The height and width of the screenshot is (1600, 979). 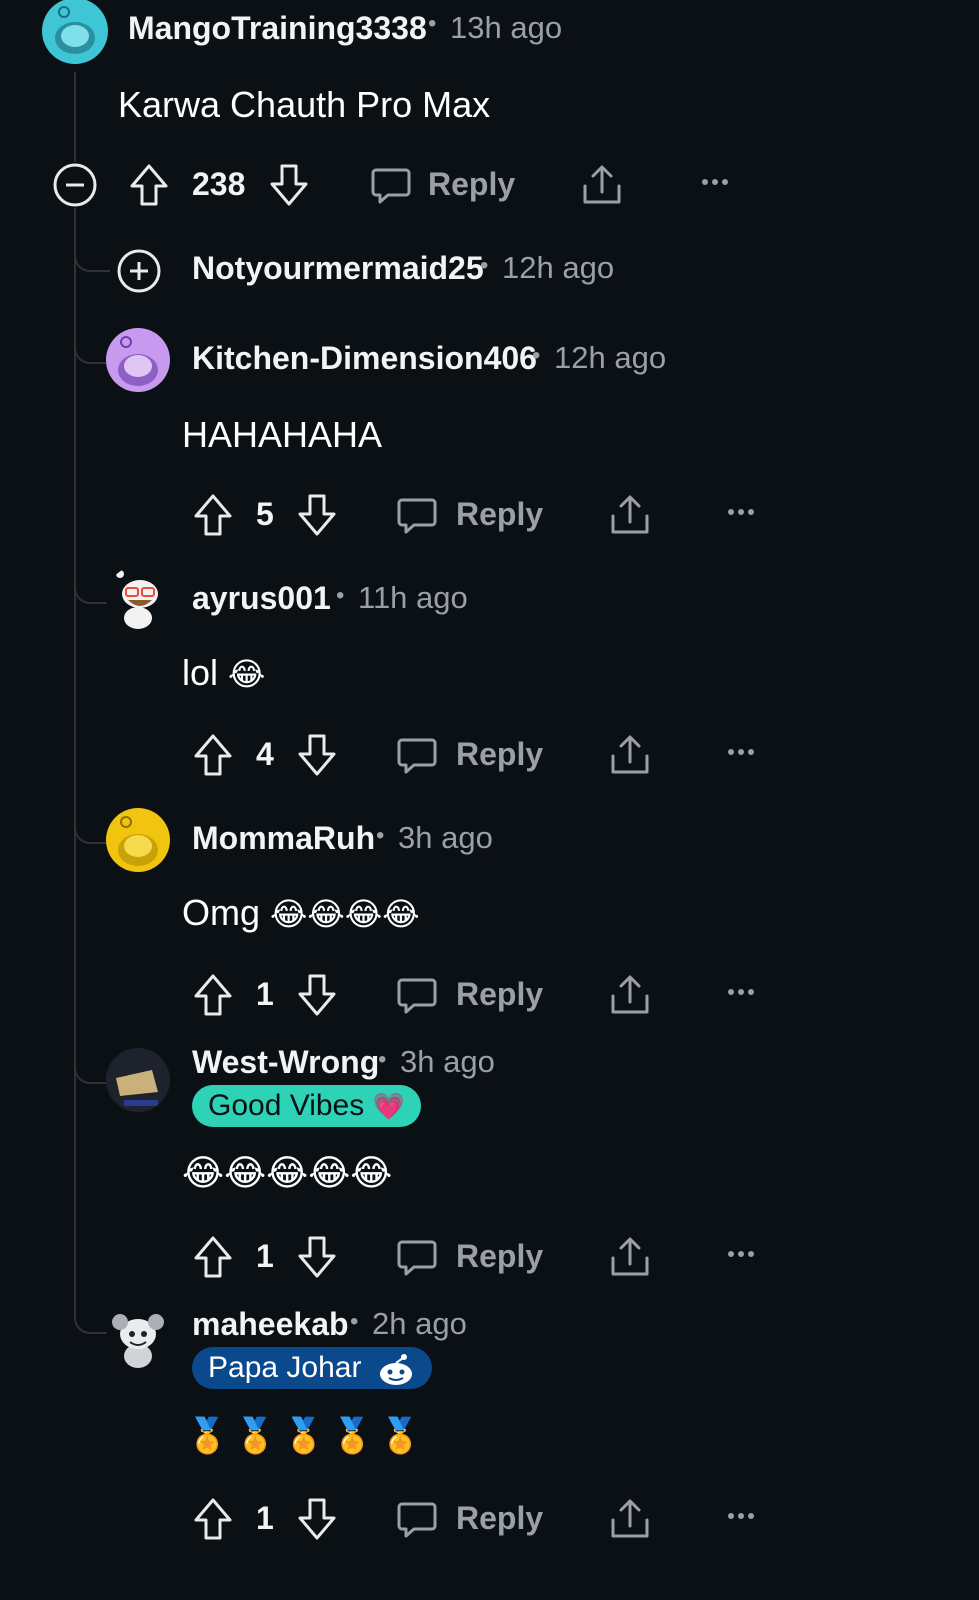 What do you see at coordinates (285, 1062) in the screenshot?
I see `comment-username: West-Wrong` at bounding box center [285, 1062].